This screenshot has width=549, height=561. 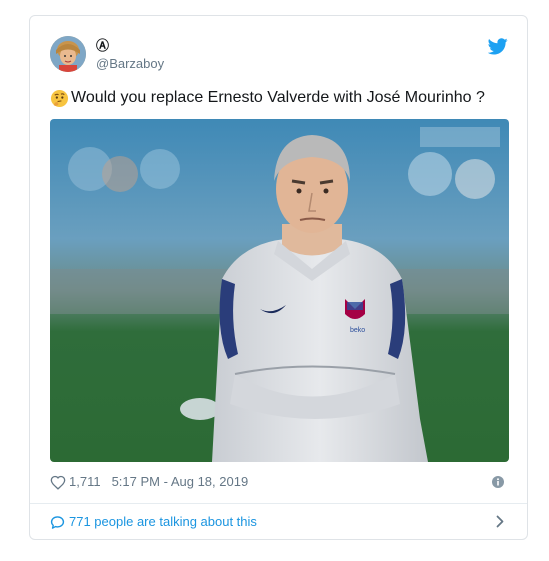 What do you see at coordinates (58, 482) in the screenshot?
I see `heart-icon` at bounding box center [58, 482].